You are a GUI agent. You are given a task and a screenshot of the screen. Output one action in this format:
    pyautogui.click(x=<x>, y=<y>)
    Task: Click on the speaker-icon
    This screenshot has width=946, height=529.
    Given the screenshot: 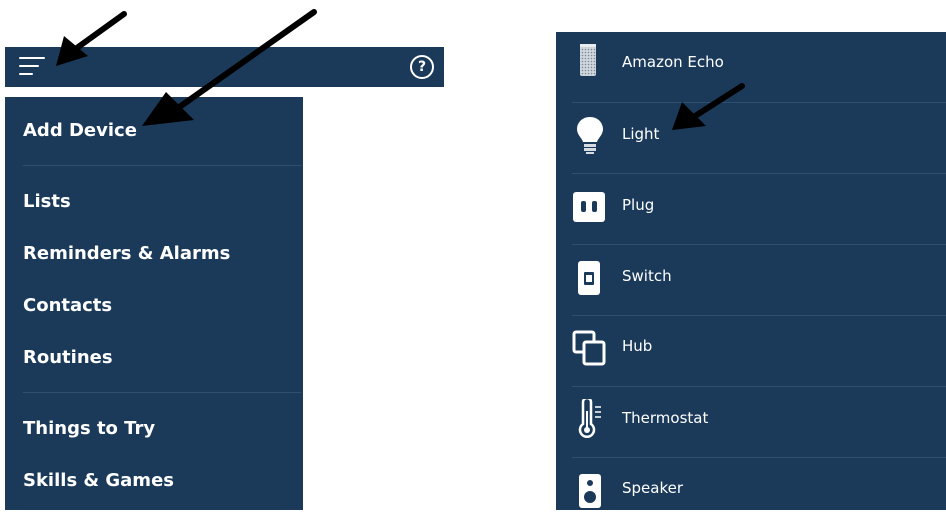 What is the action you would take?
    pyautogui.click(x=590, y=491)
    